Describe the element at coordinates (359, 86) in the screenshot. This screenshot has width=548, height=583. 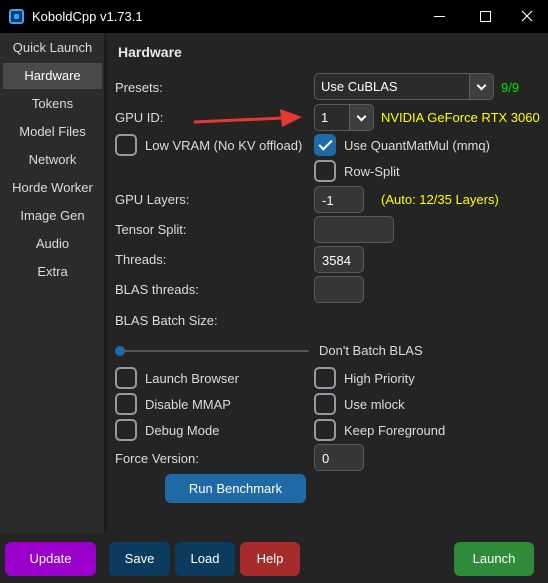
I see `presets-value: Use CuBLAS` at that location.